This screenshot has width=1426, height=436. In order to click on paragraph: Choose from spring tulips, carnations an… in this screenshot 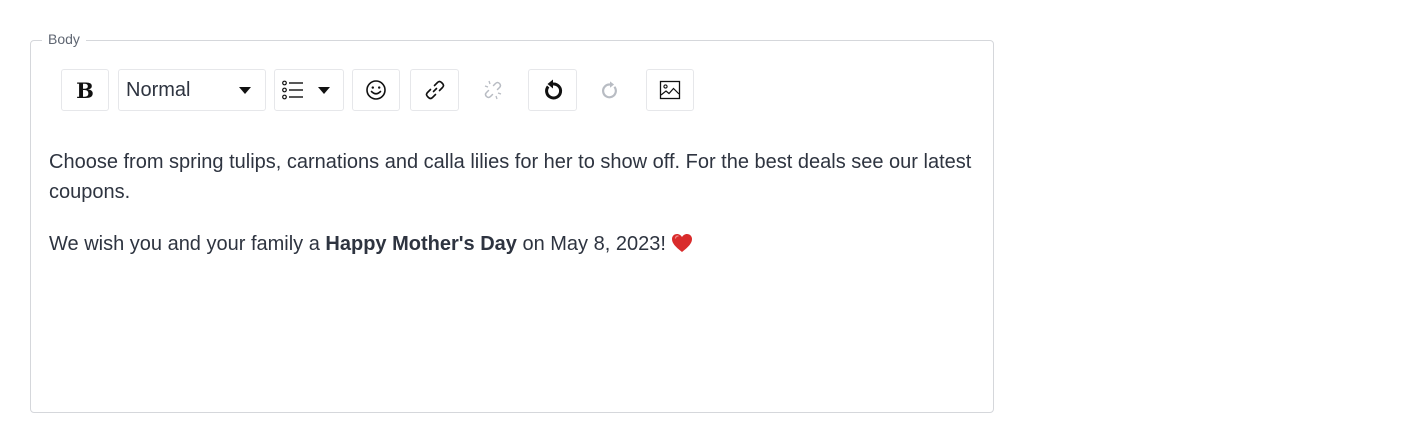, I will do `click(510, 177)`.